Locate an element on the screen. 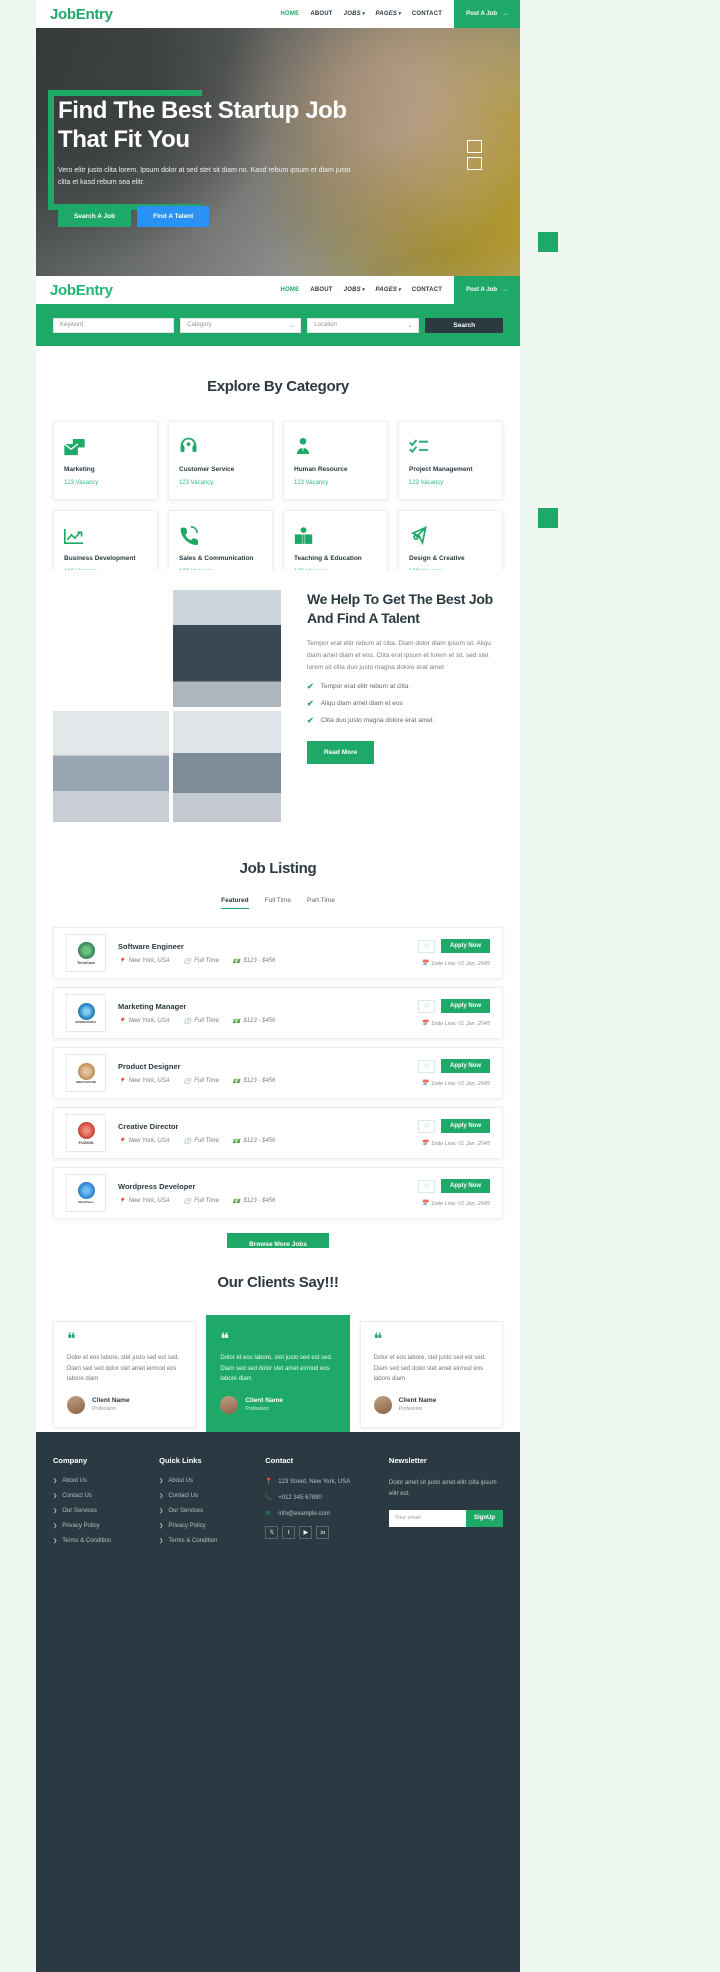 The width and height of the screenshot is (720, 1972). nav-link-home-sticky: HOME is located at coordinates (290, 290).